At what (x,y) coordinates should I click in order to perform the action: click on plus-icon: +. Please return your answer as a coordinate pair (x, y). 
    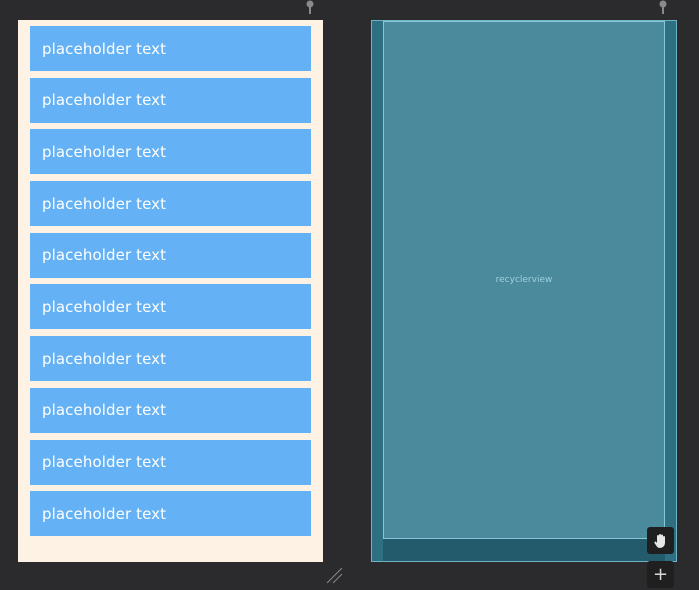
    Looking at the image, I should click on (660, 574).